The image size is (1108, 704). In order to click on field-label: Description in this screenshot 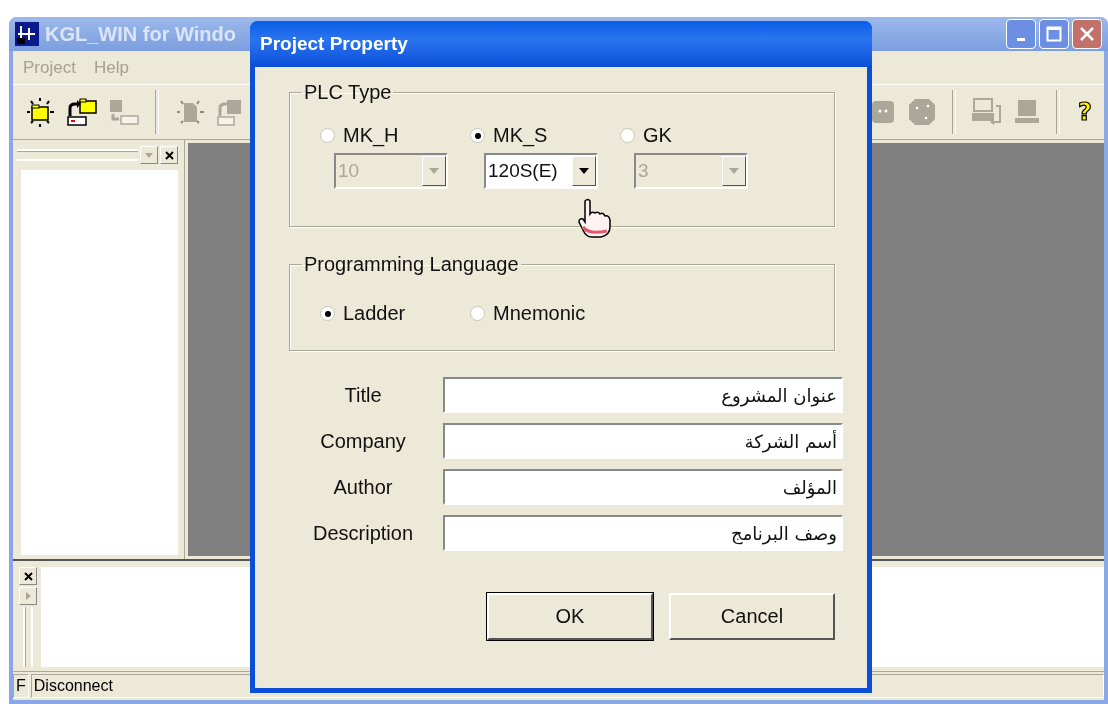, I will do `click(362, 533)`.